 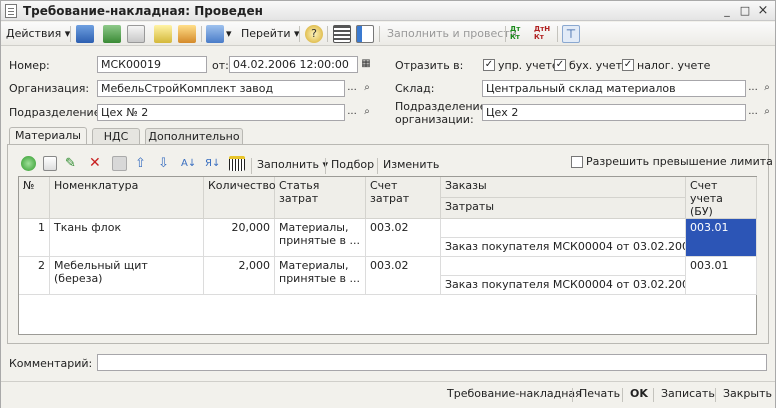 What do you see at coordinates (563, 208) in the screenshot?
I see `column-header-costs: Затраты` at bounding box center [563, 208].